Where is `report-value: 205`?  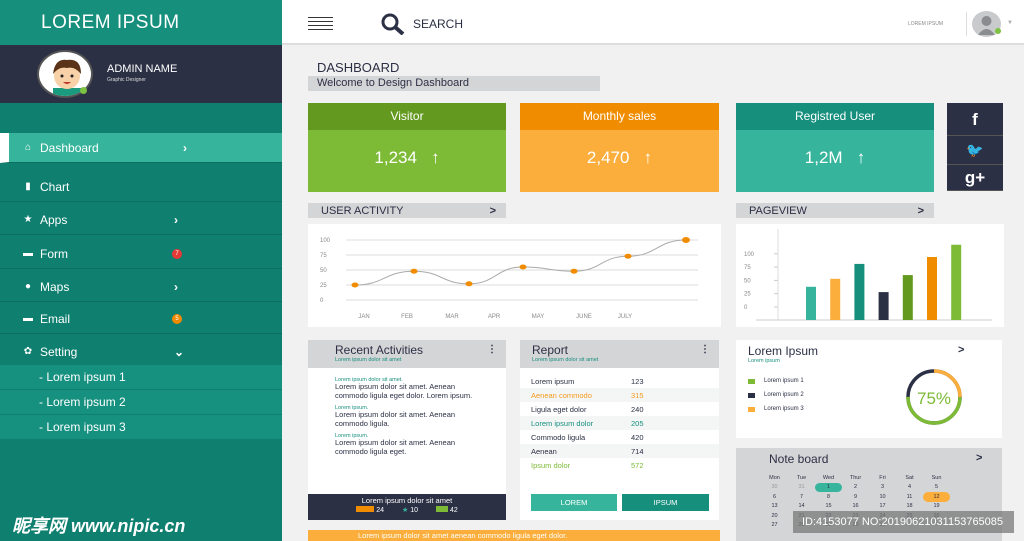 report-value: 205 is located at coordinates (637, 423).